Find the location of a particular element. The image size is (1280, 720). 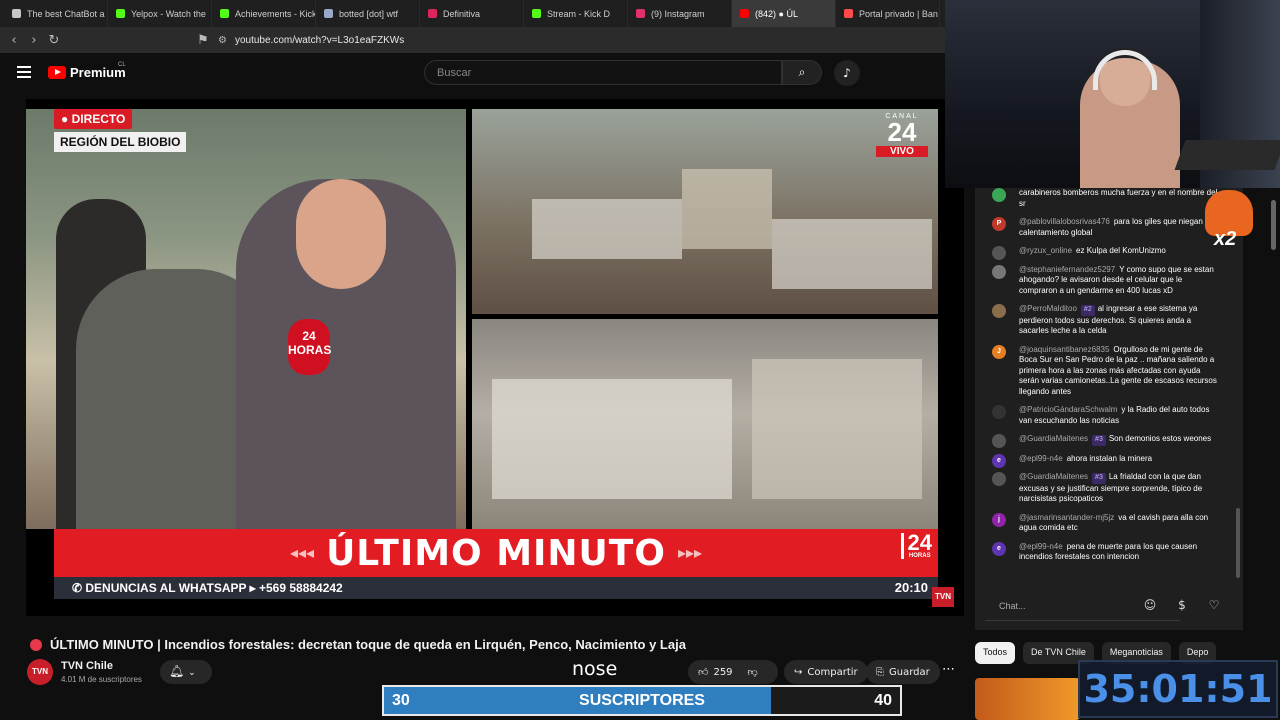

keyboard is located at coordinates (1227, 155).